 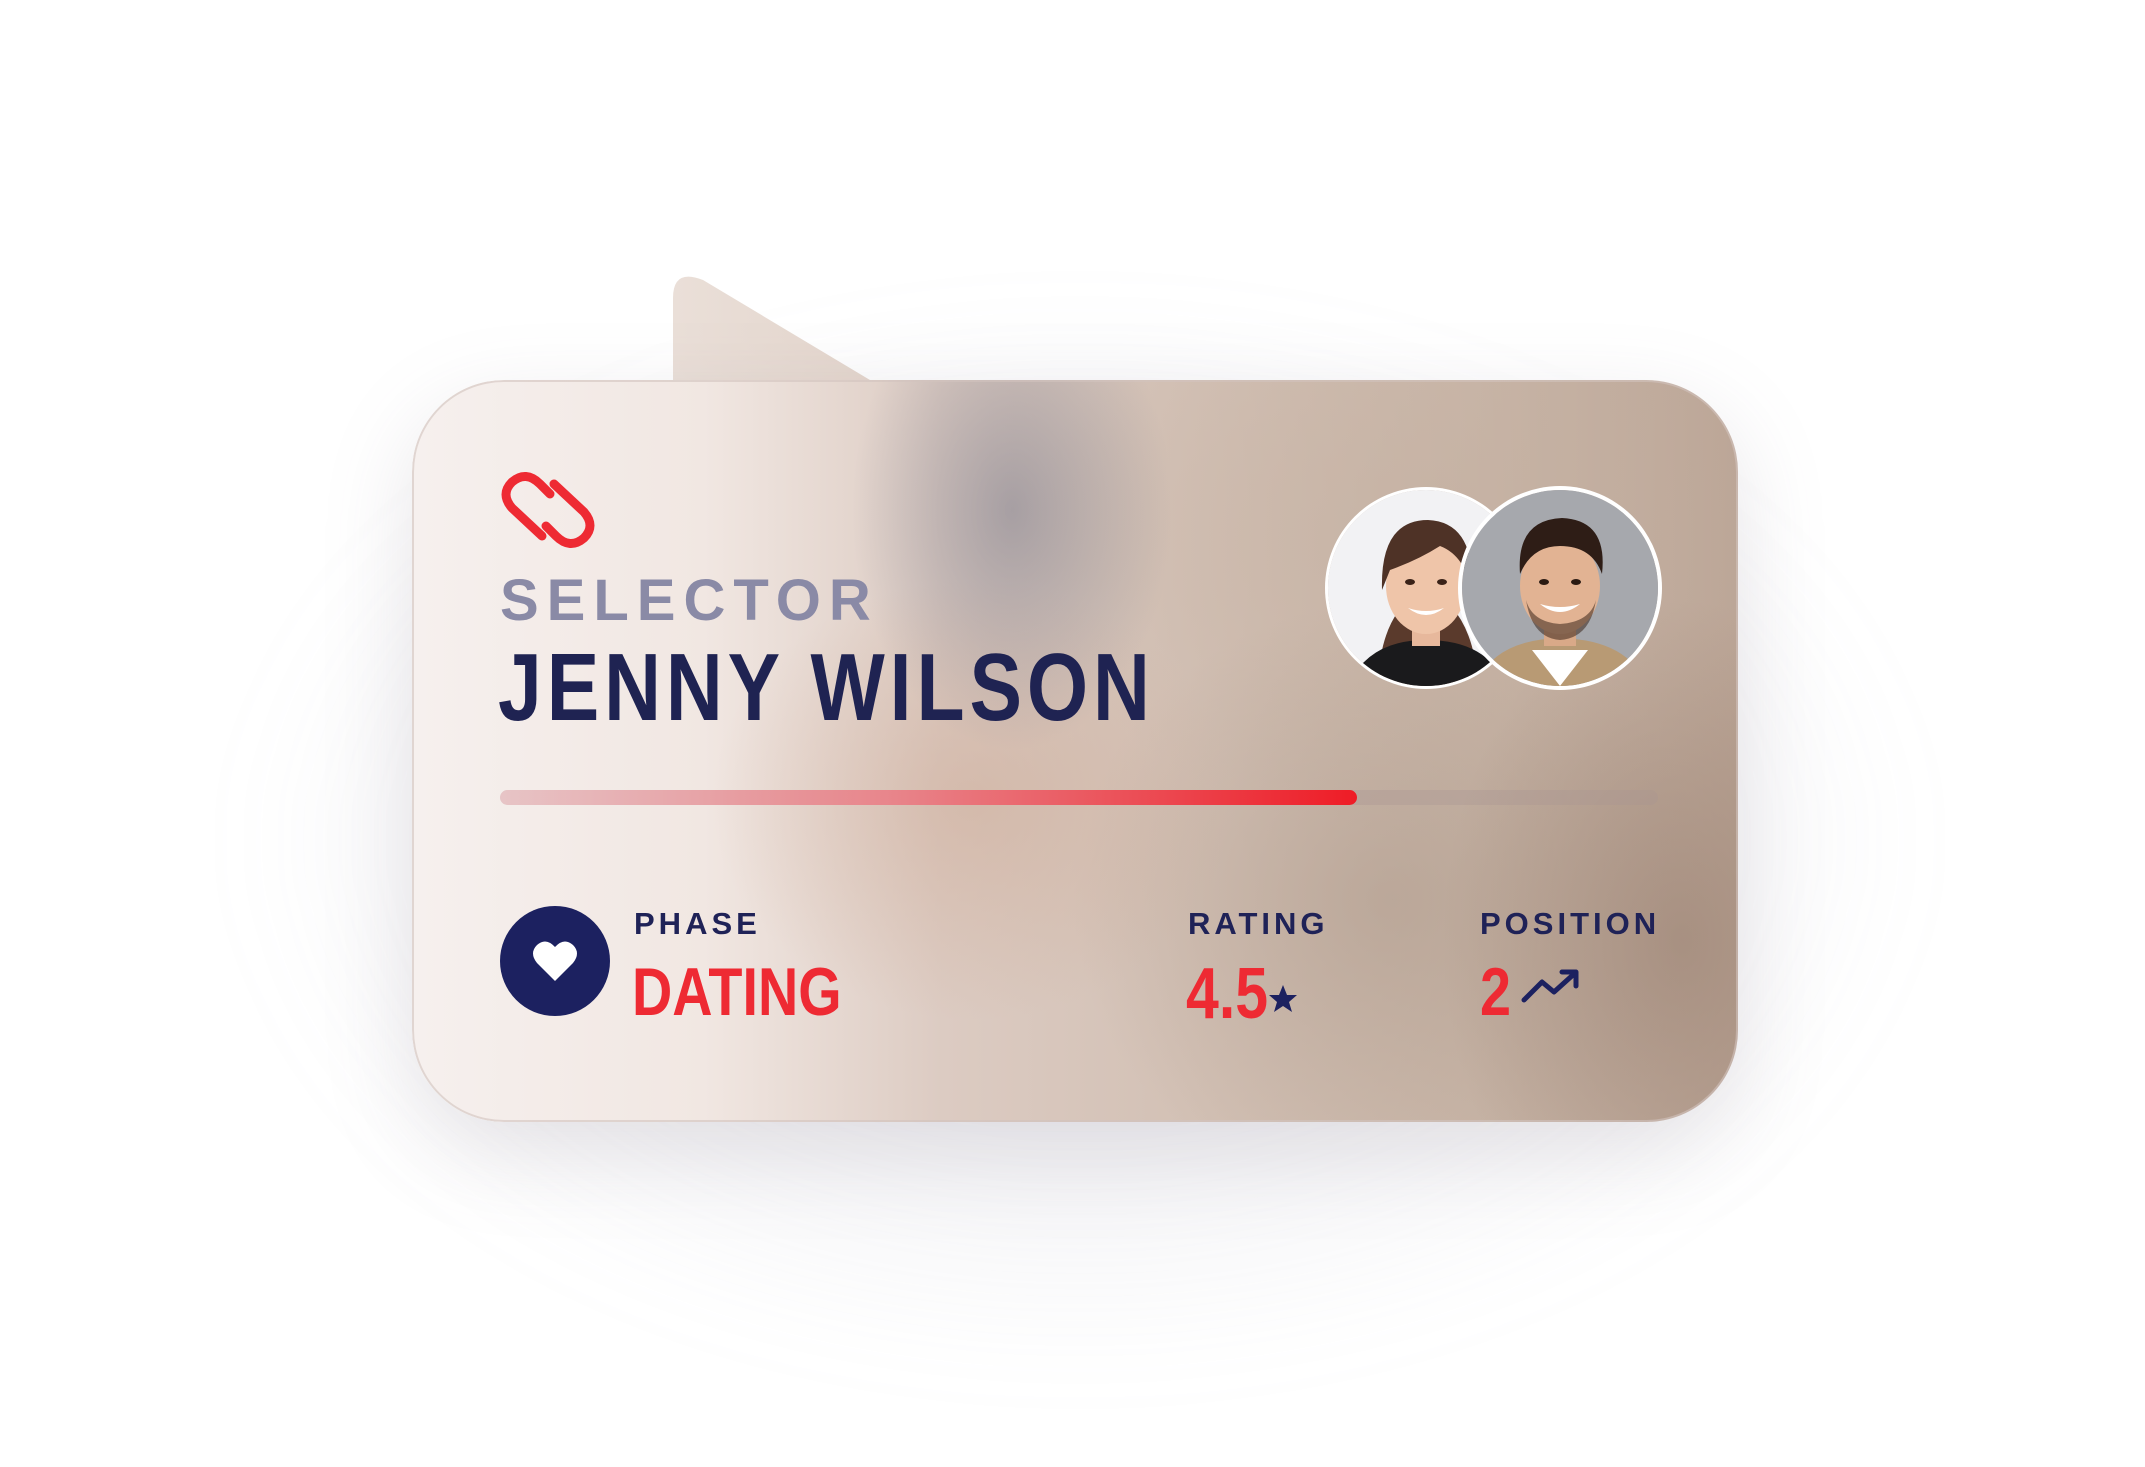 What do you see at coordinates (548, 510) in the screenshot?
I see `double-heart-logo` at bounding box center [548, 510].